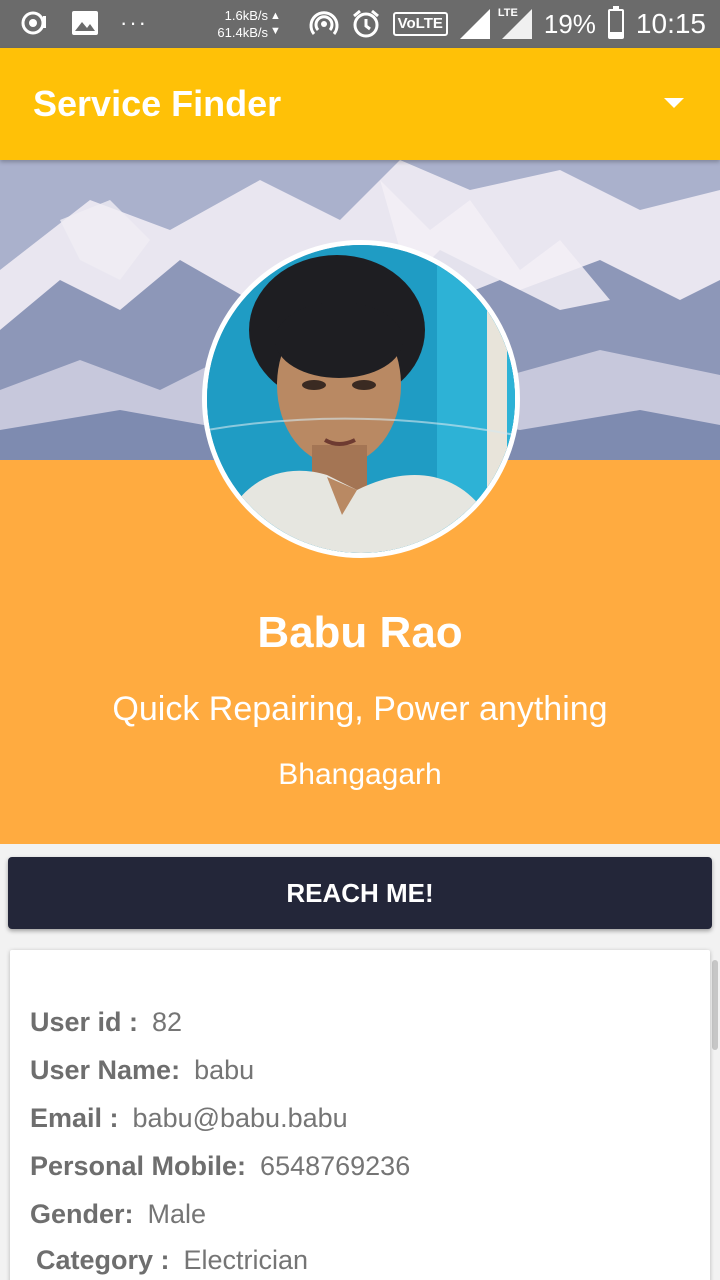 The width and height of the screenshot is (720, 1280). What do you see at coordinates (360, 104) in the screenshot?
I see `app-toolbar: Service Finder` at bounding box center [360, 104].